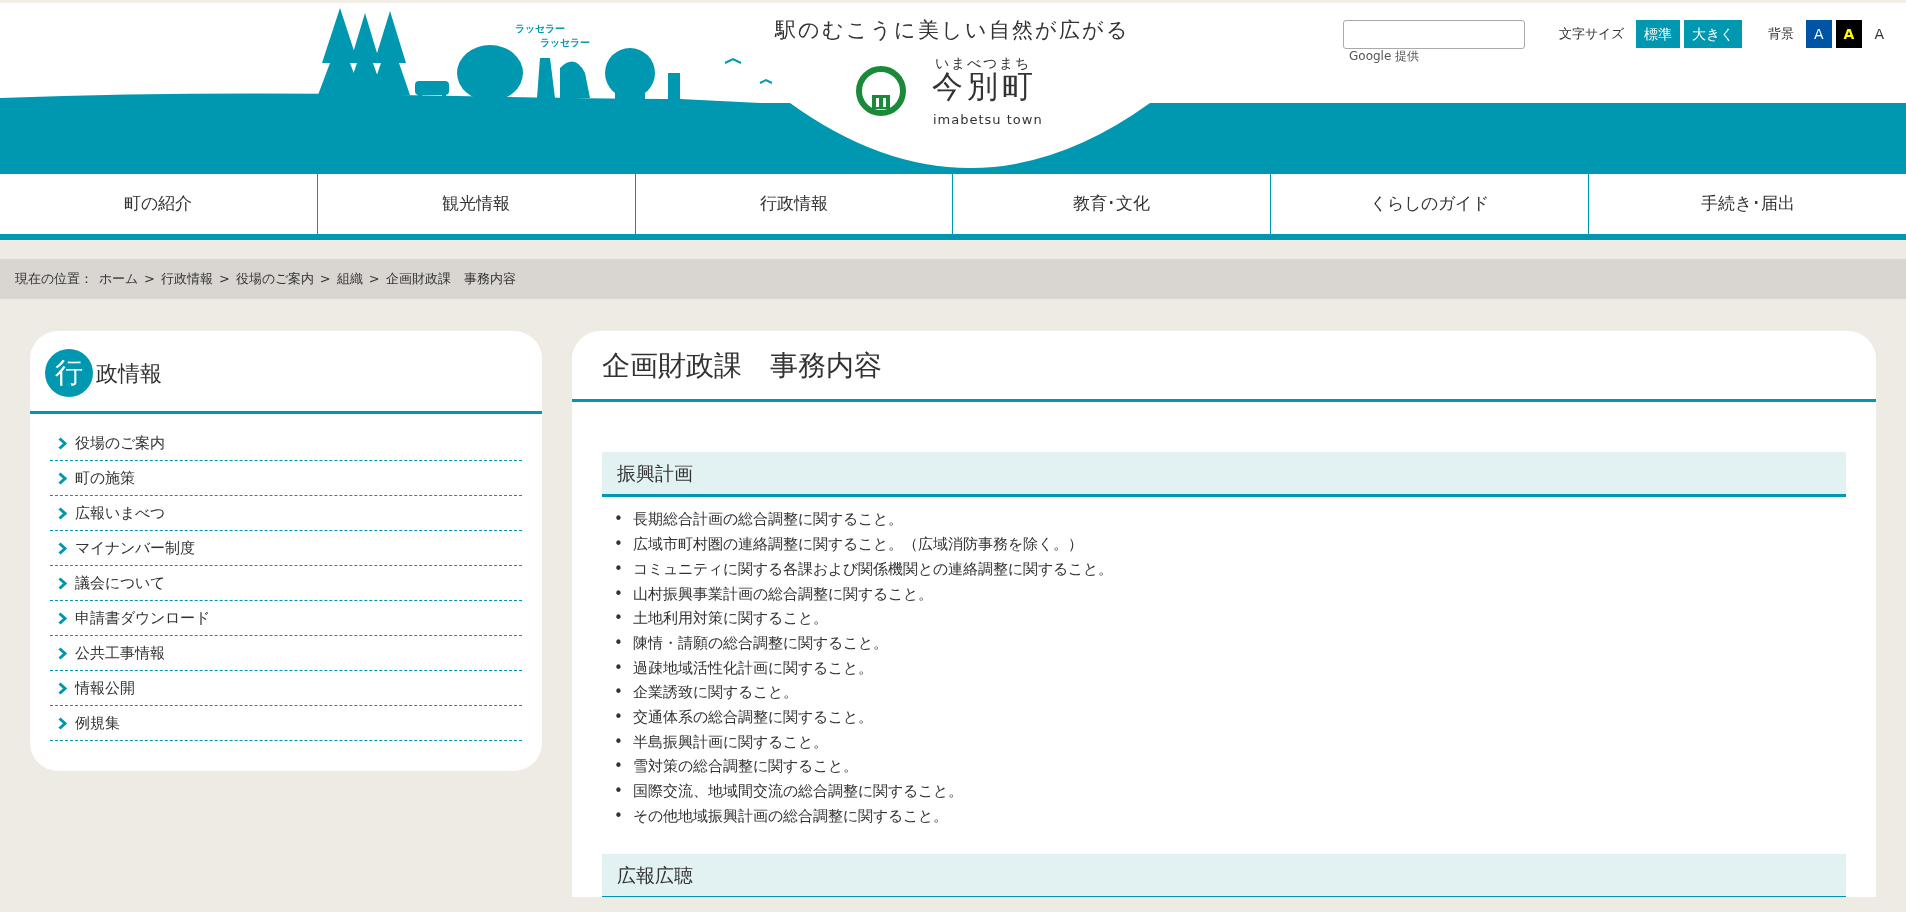  What do you see at coordinates (69, 373) in the screenshot?
I see `sidebar-title-badge: 行` at bounding box center [69, 373].